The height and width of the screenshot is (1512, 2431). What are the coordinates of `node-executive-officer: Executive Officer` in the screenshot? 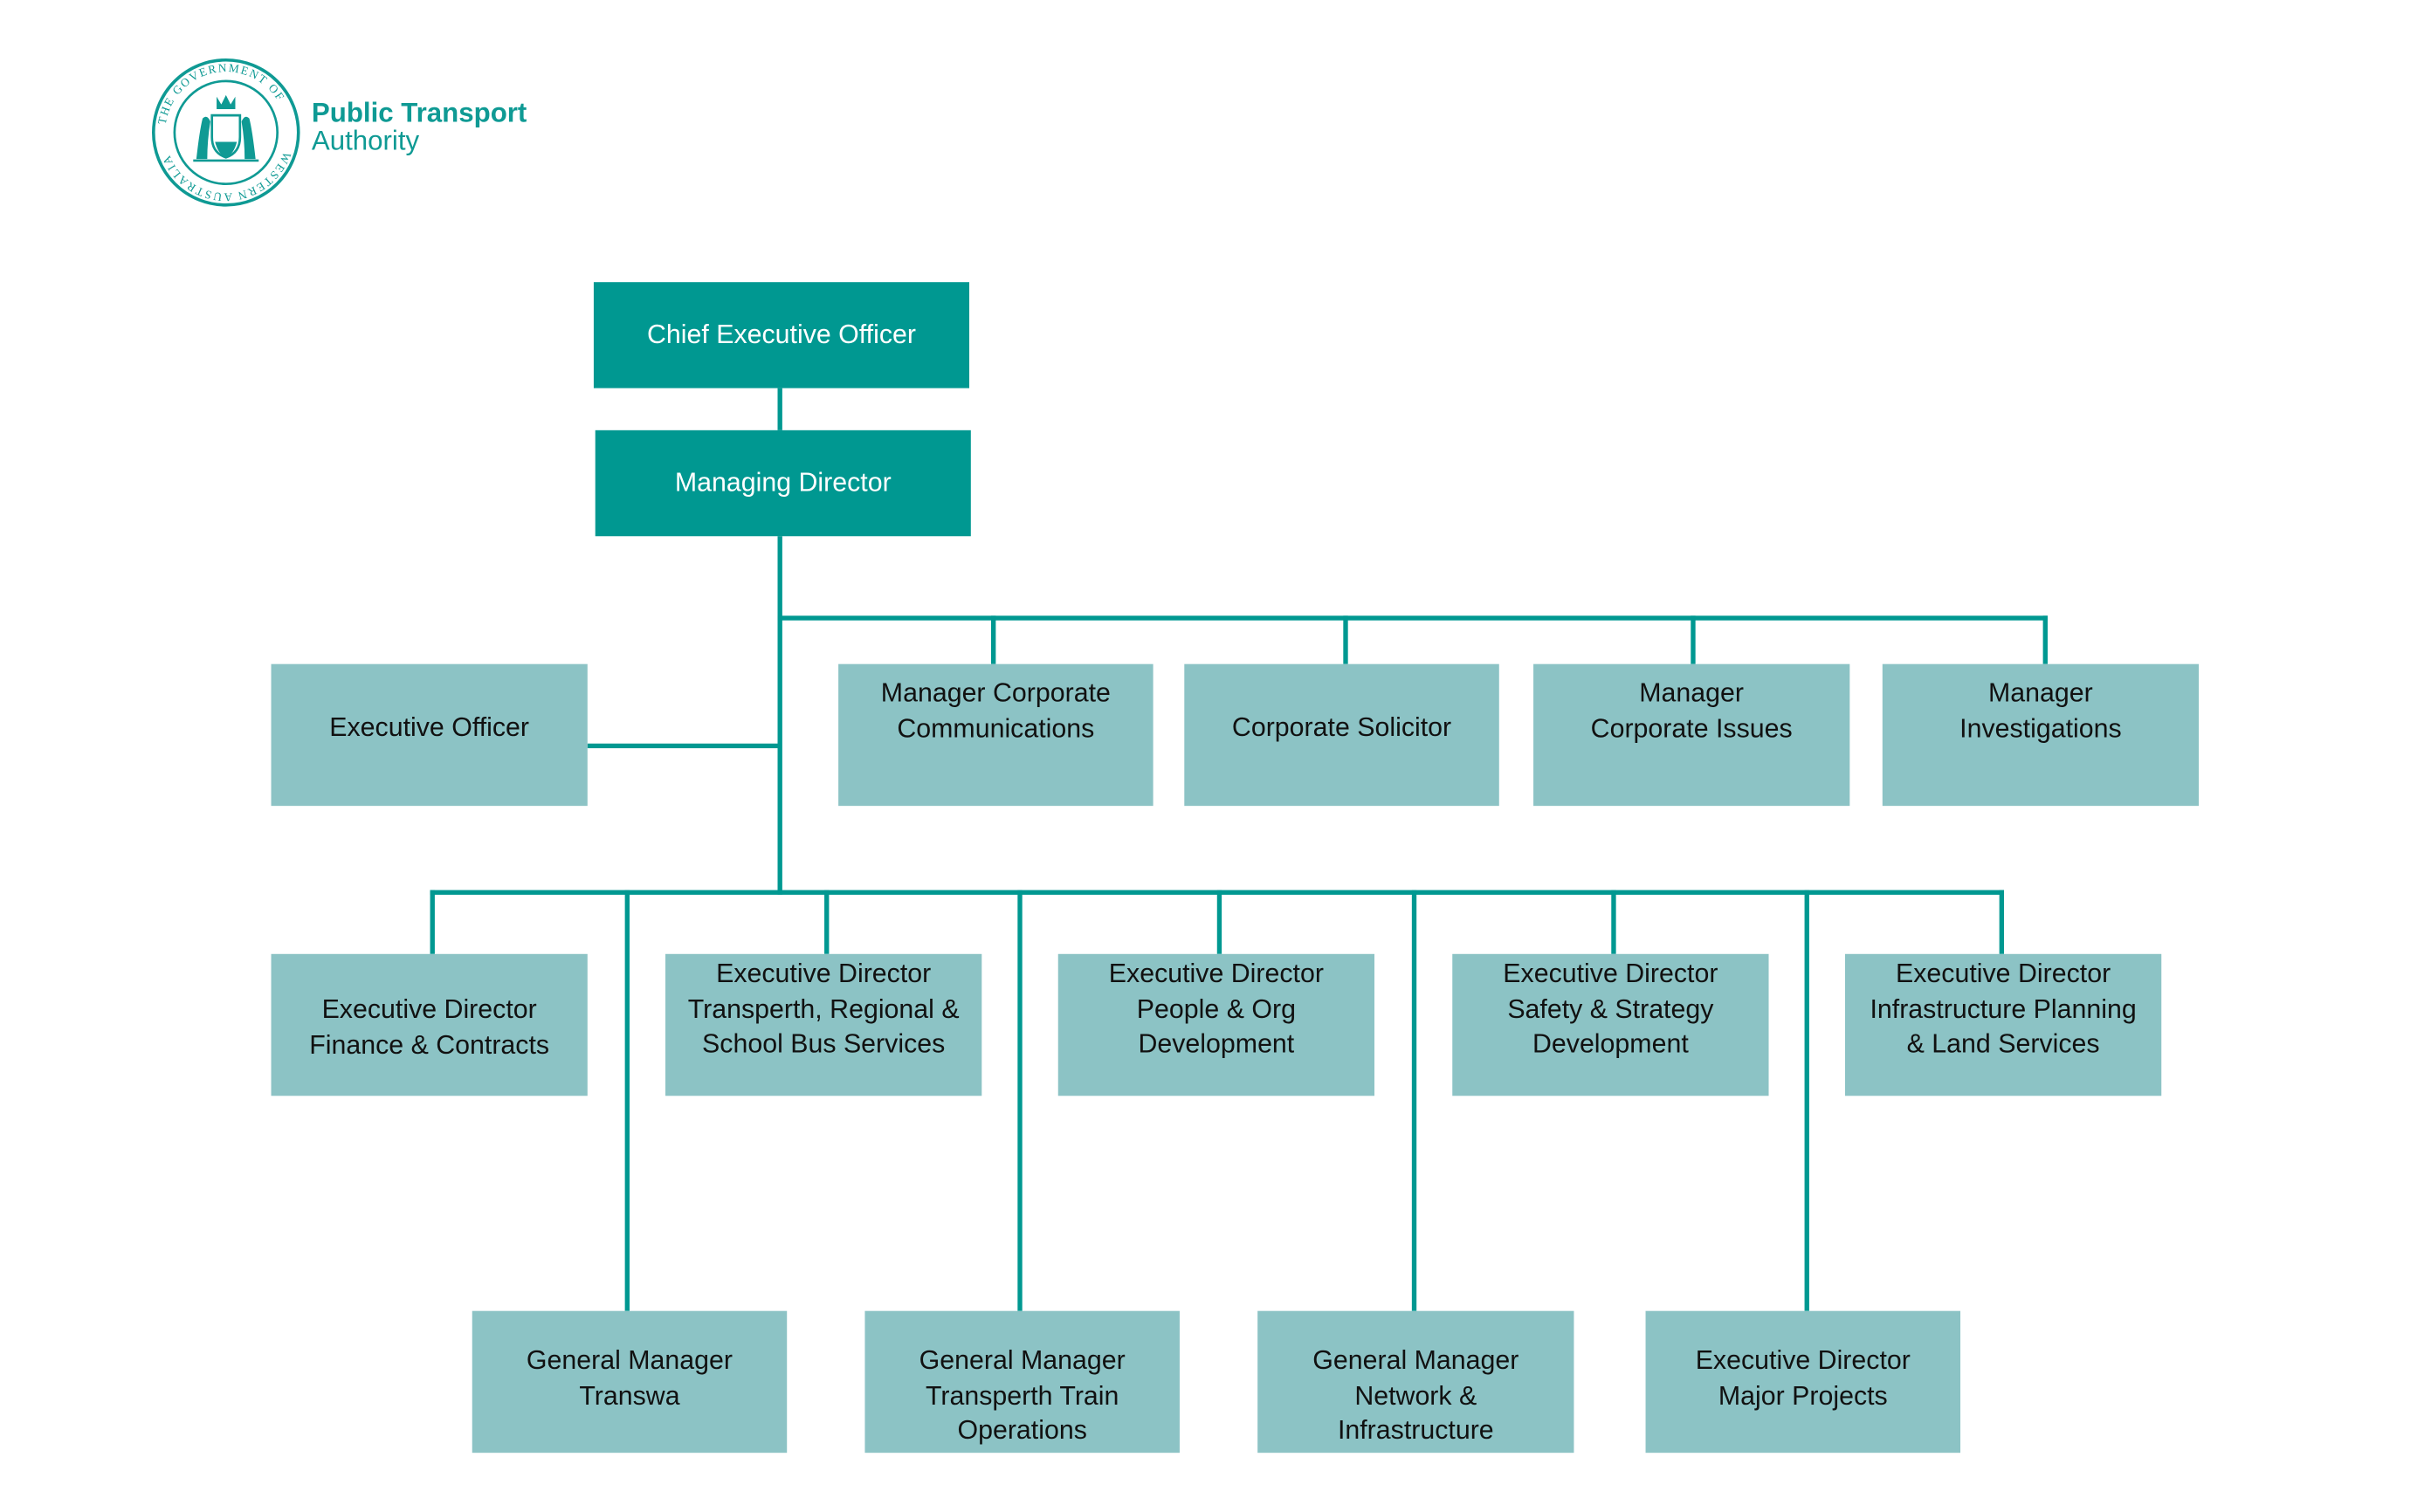 It's located at (429, 735).